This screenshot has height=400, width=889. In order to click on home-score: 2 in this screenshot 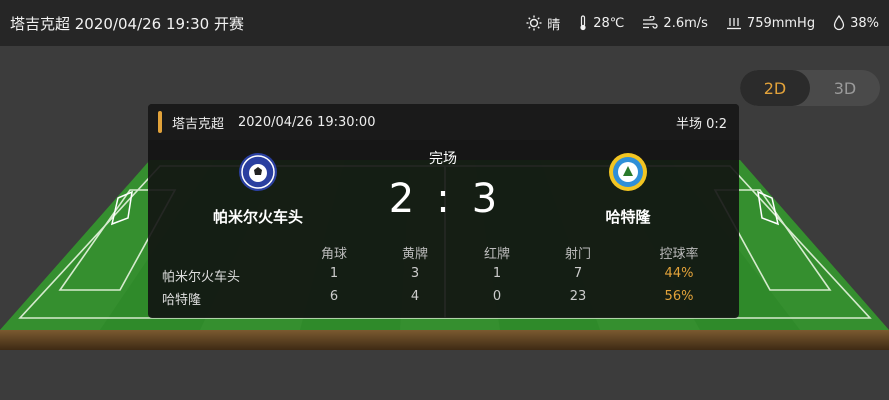, I will do `click(401, 199)`.